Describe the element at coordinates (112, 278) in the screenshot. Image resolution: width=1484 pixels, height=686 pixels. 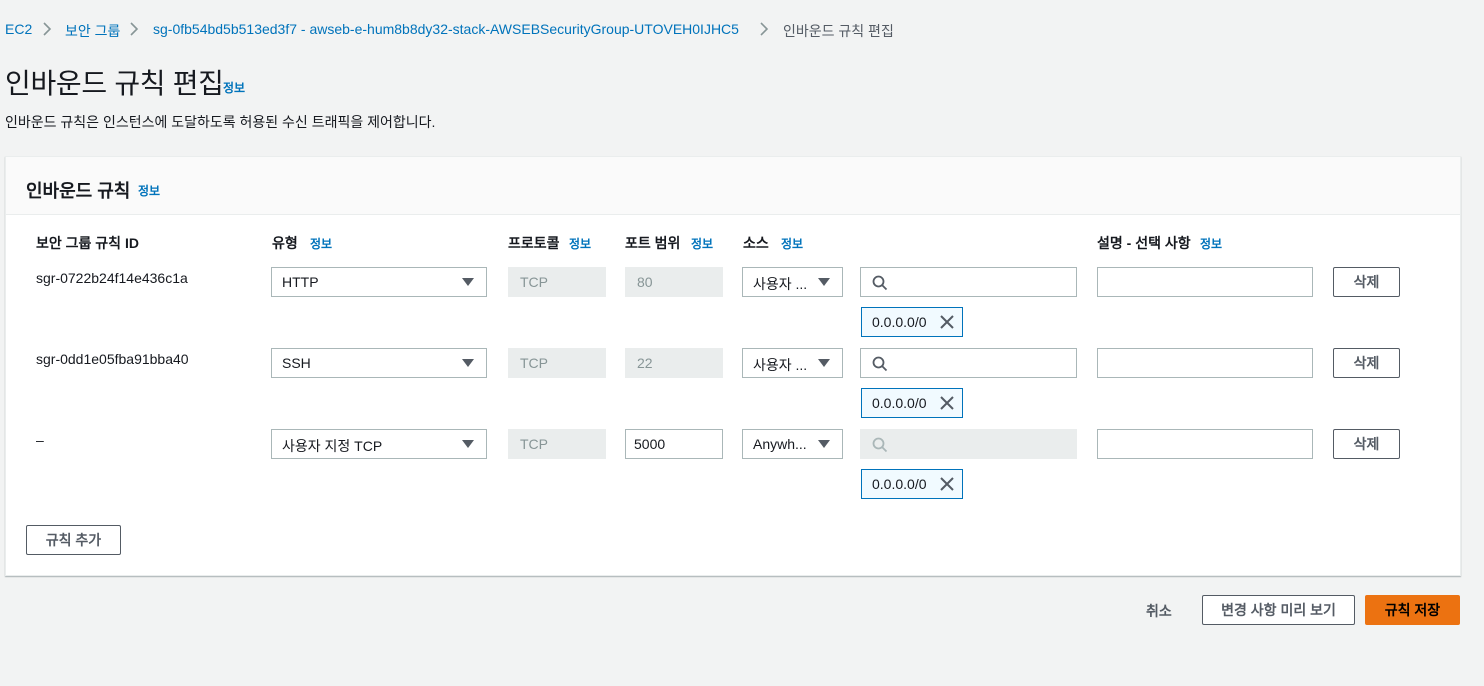
I see `rule-id: sgr-0722b24f14e436c1a` at that location.